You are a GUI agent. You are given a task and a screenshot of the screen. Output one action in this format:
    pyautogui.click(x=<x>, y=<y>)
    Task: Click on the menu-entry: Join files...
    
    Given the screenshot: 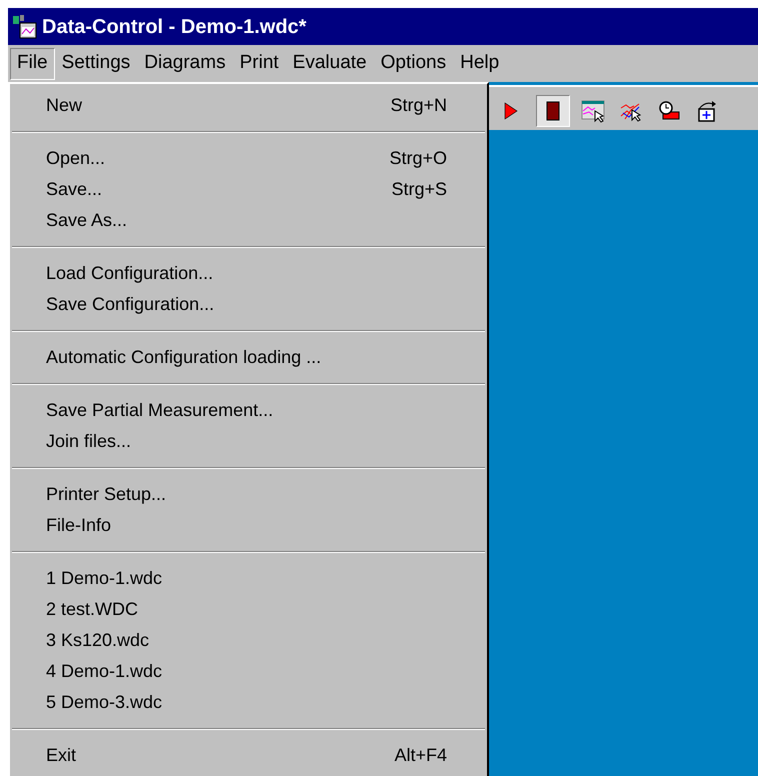 What is the action you would take?
    pyautogui.click(x=248, y=441)
    